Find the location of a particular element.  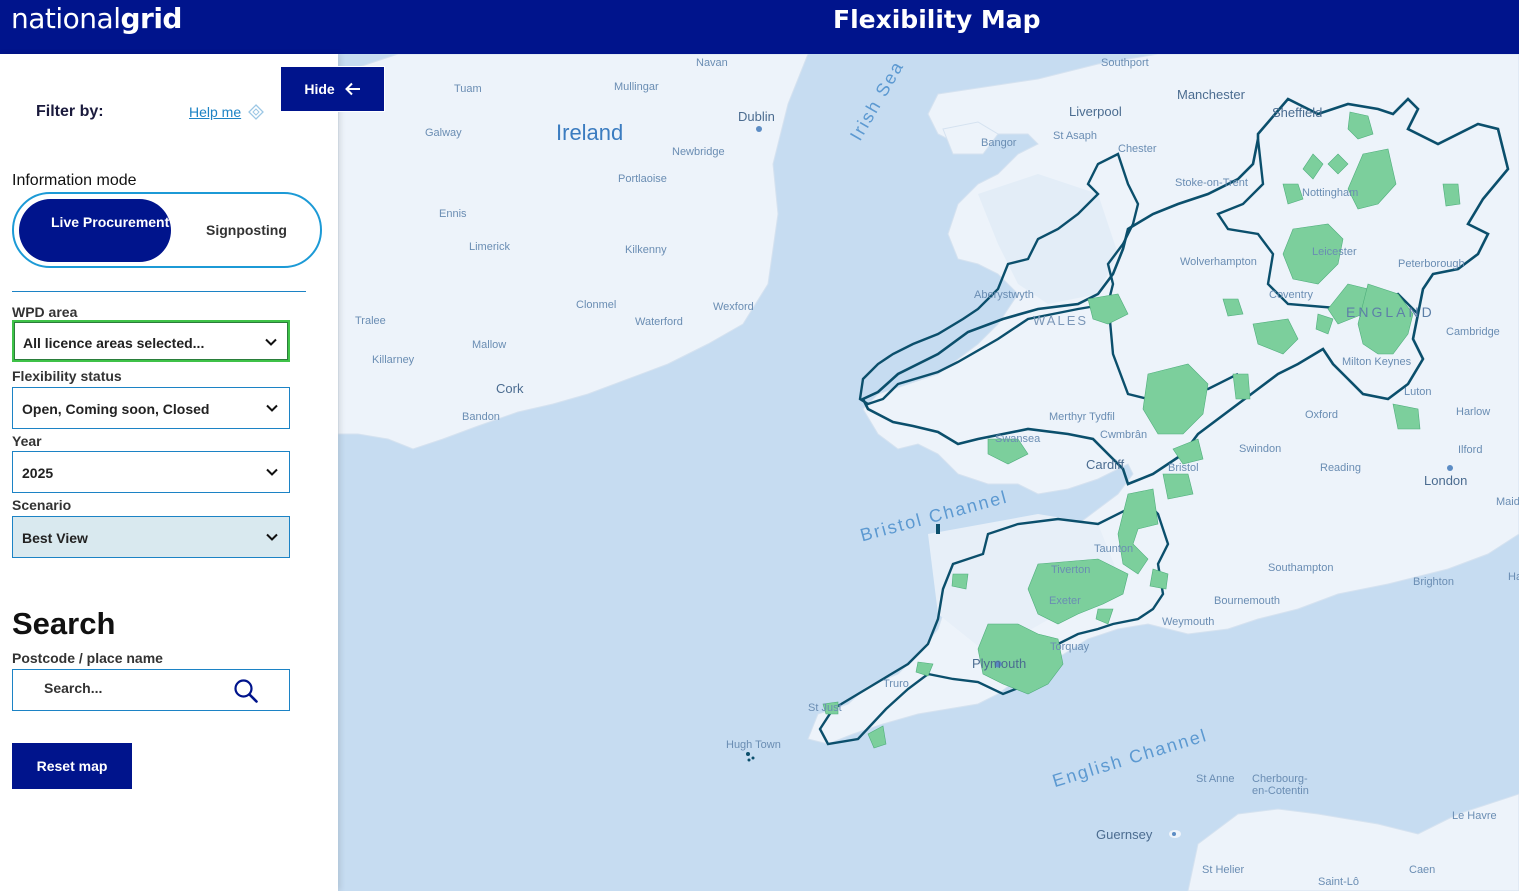

map-label: Sheffield is located at coordinates (1297, 112).